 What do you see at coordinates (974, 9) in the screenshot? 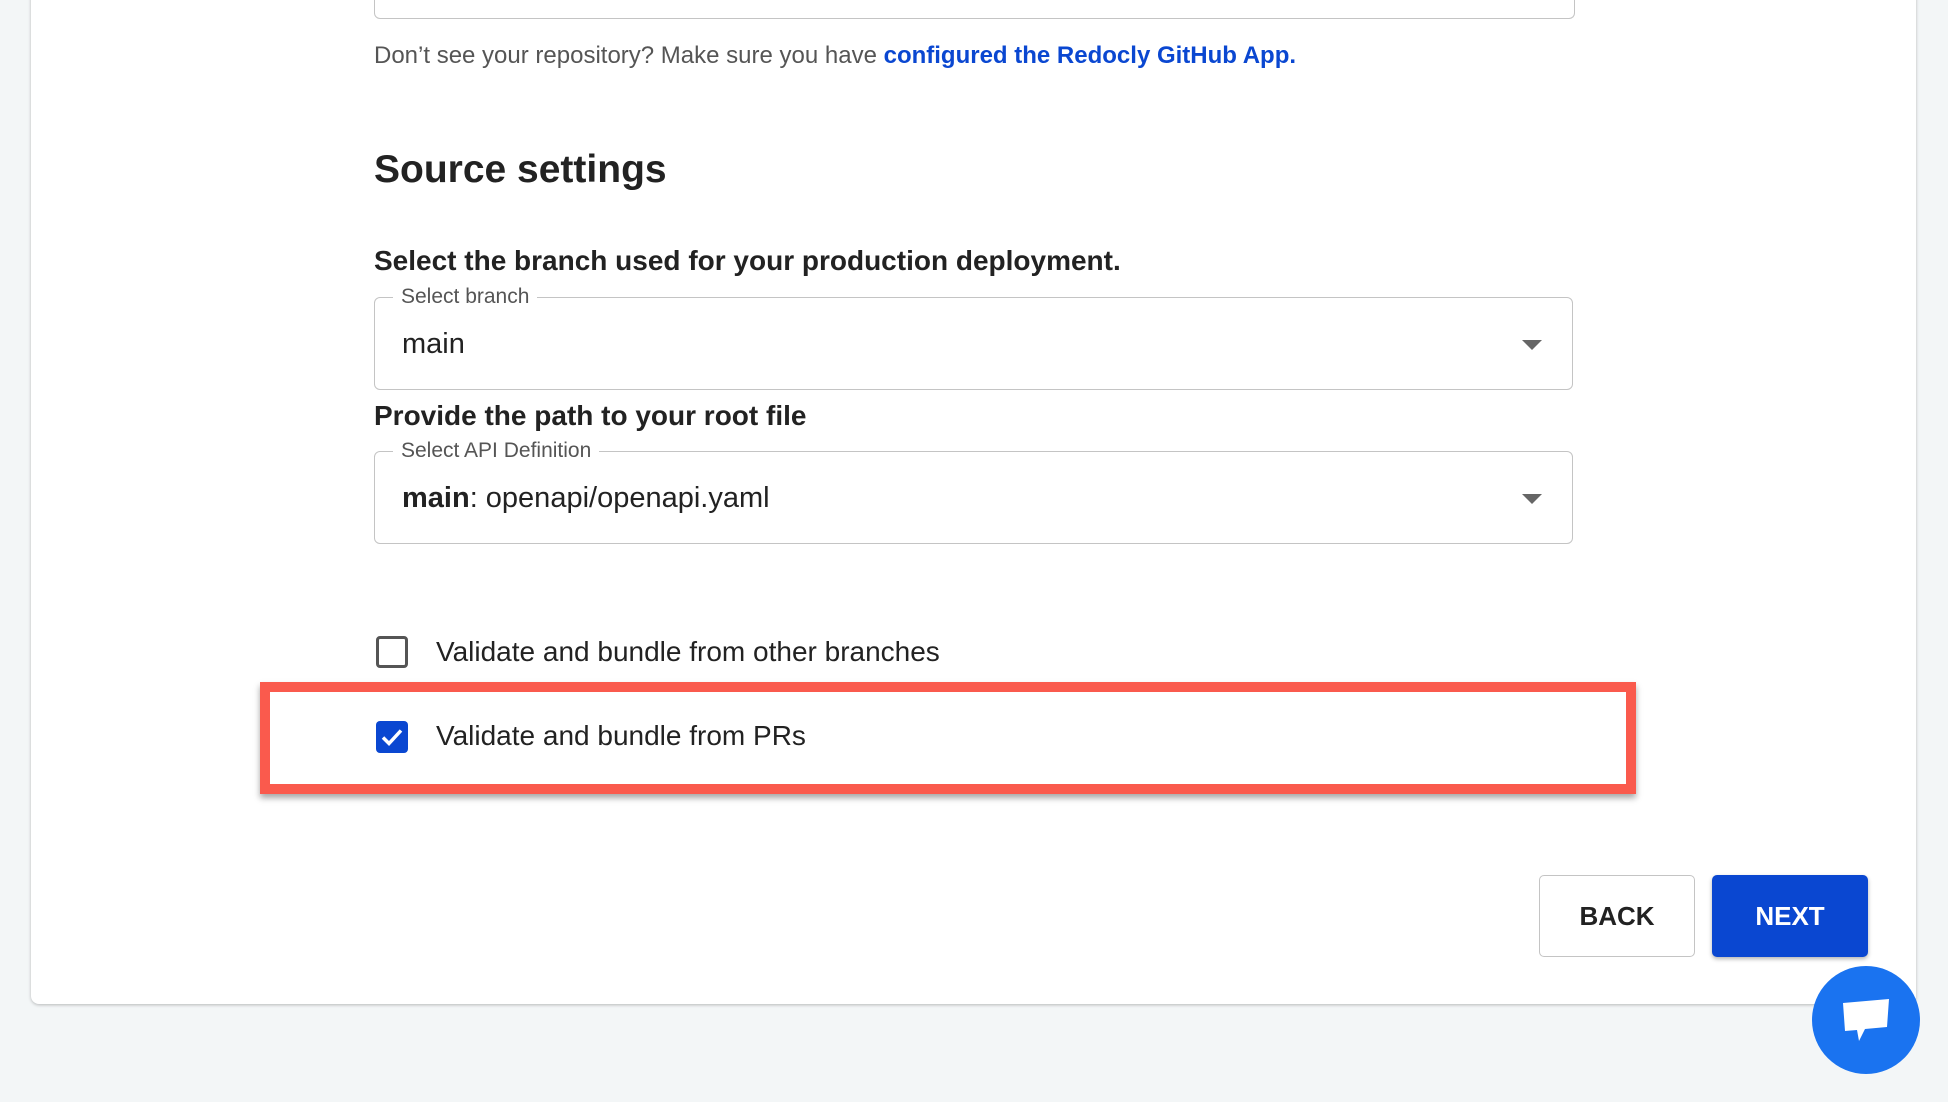
I see `repository-select` at bounding box center [974, 9].